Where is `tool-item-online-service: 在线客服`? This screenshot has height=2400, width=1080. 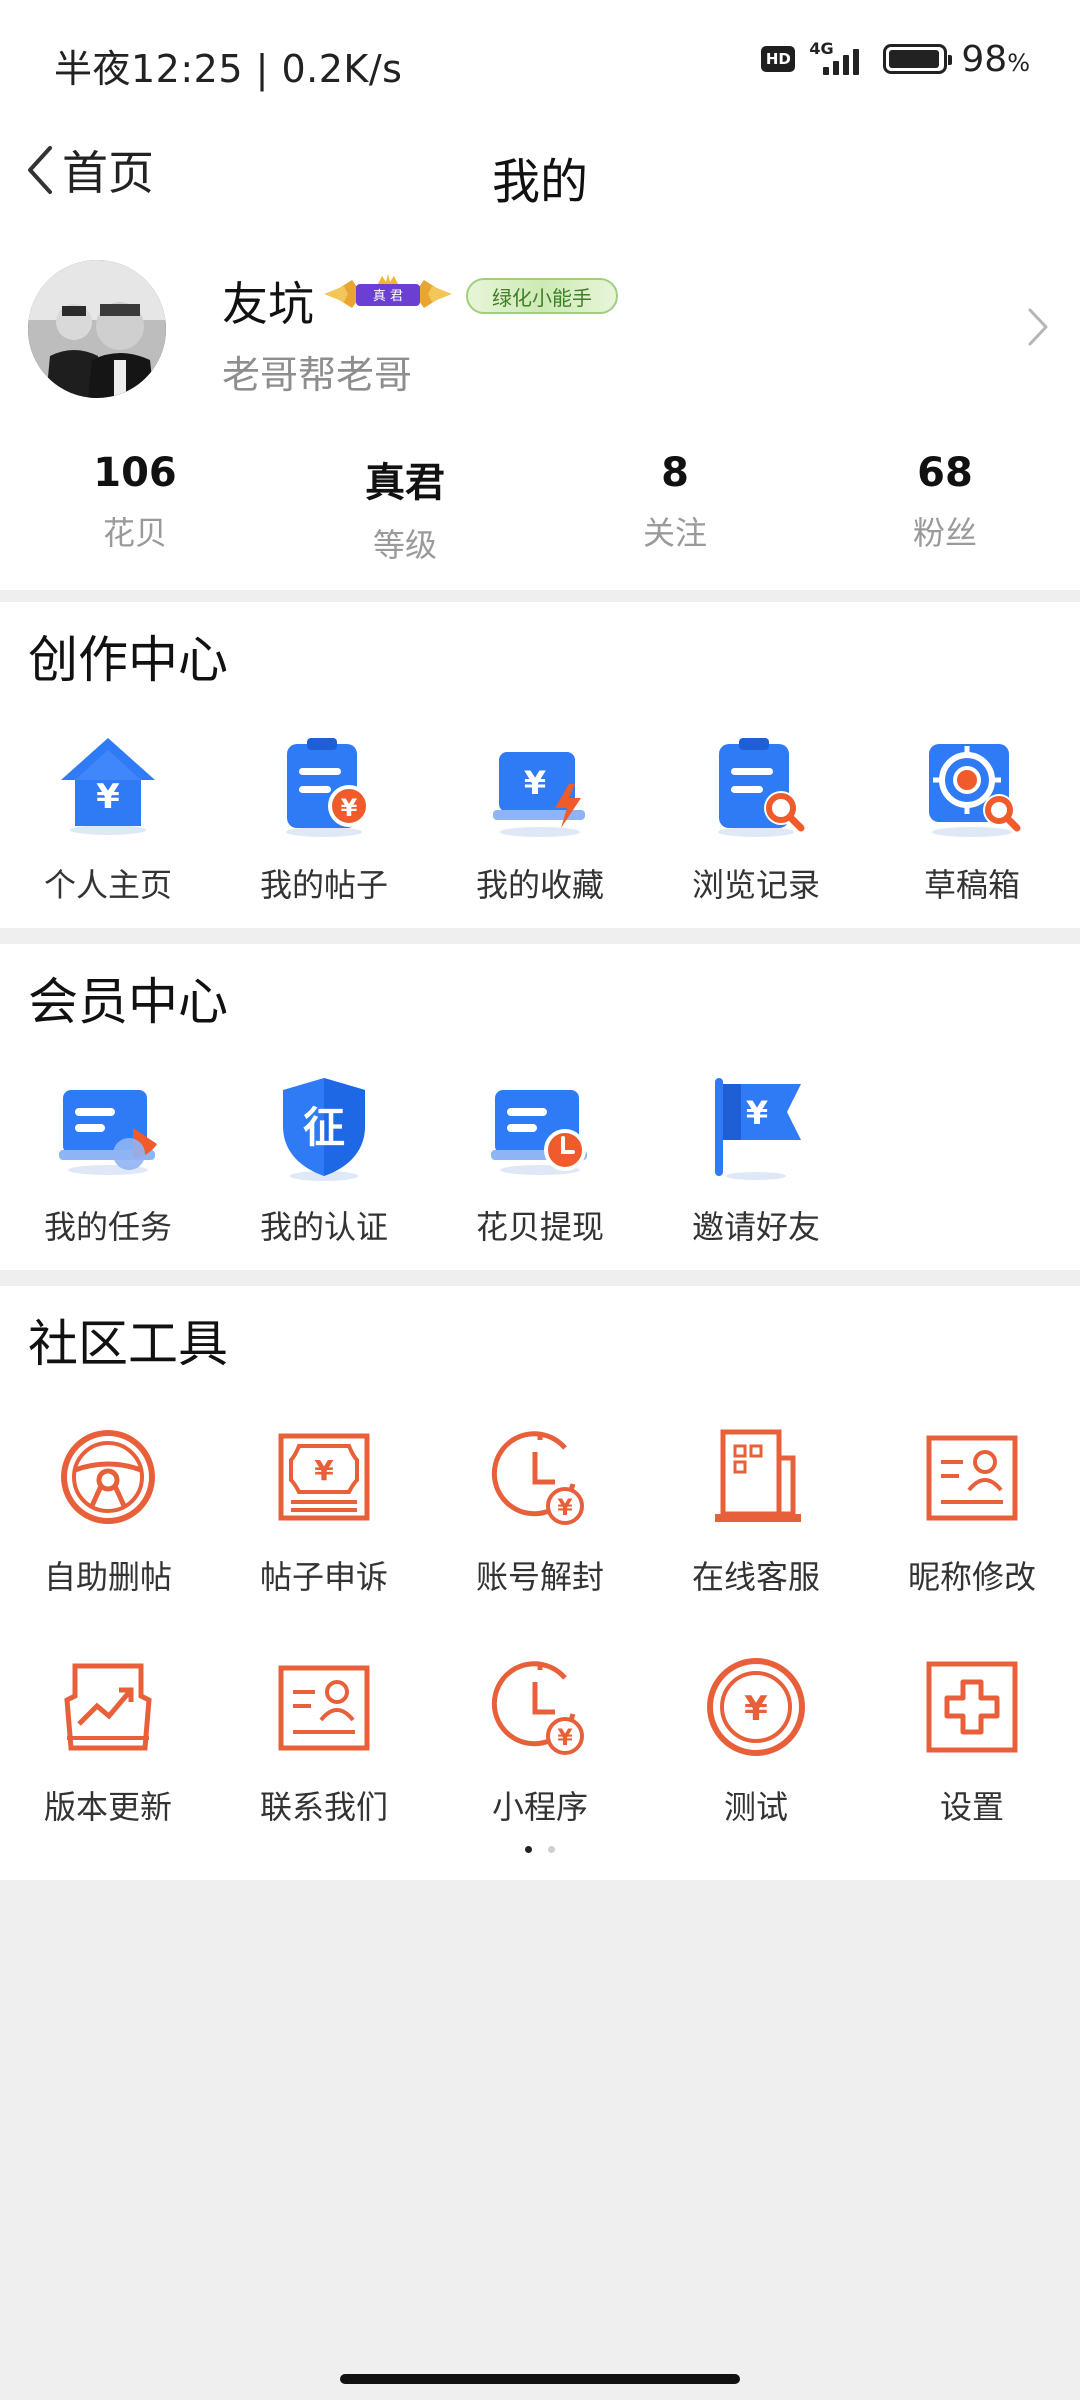
tool-item-online-service: 在线客服 is located at coordinates (756, 1510).